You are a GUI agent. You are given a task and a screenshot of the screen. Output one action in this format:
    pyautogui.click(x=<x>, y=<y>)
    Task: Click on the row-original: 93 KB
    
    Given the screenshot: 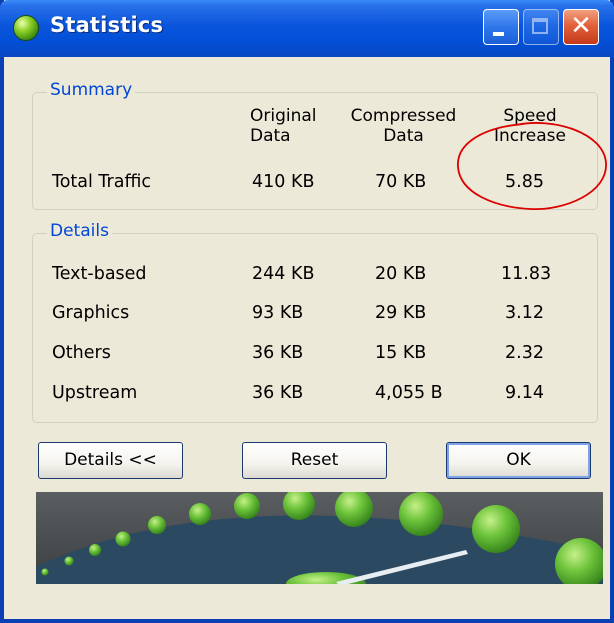 What is the action you would take?
    pyautogui.click(x=278, y=313)
    